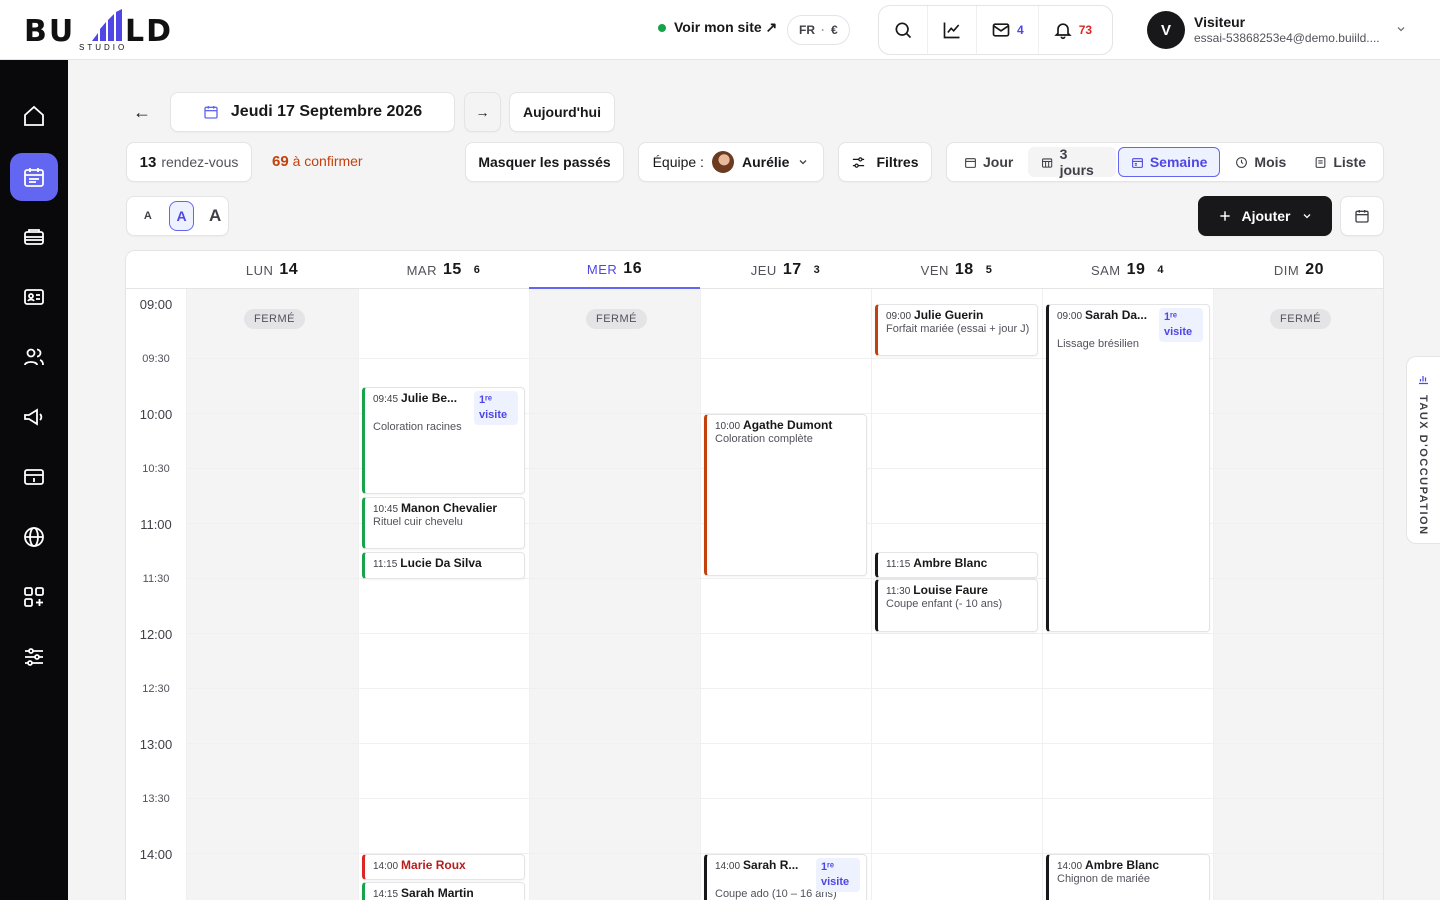  What do you see at coordinates (1286, 270) in the screenshot?
I see `day-name: DIM` at bounding box center [1286, 270].